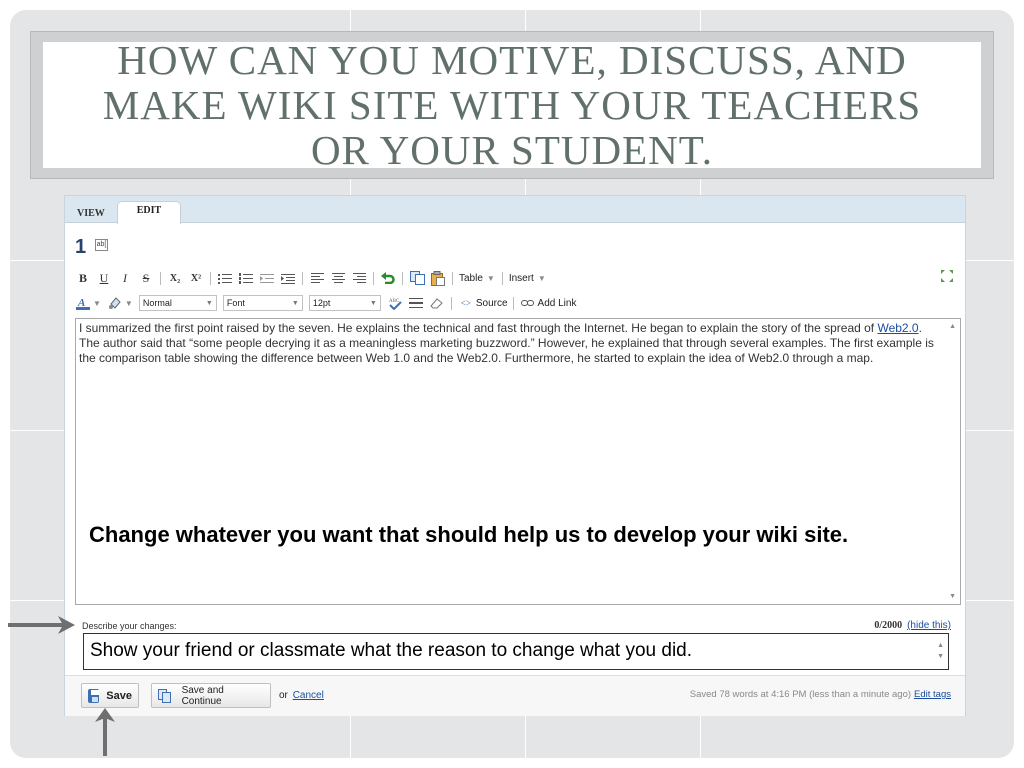  What do you see at coordinates (897, 328) in the screenshot?
I see `web2-link: Web2.0` at bounding box center [897, 328].